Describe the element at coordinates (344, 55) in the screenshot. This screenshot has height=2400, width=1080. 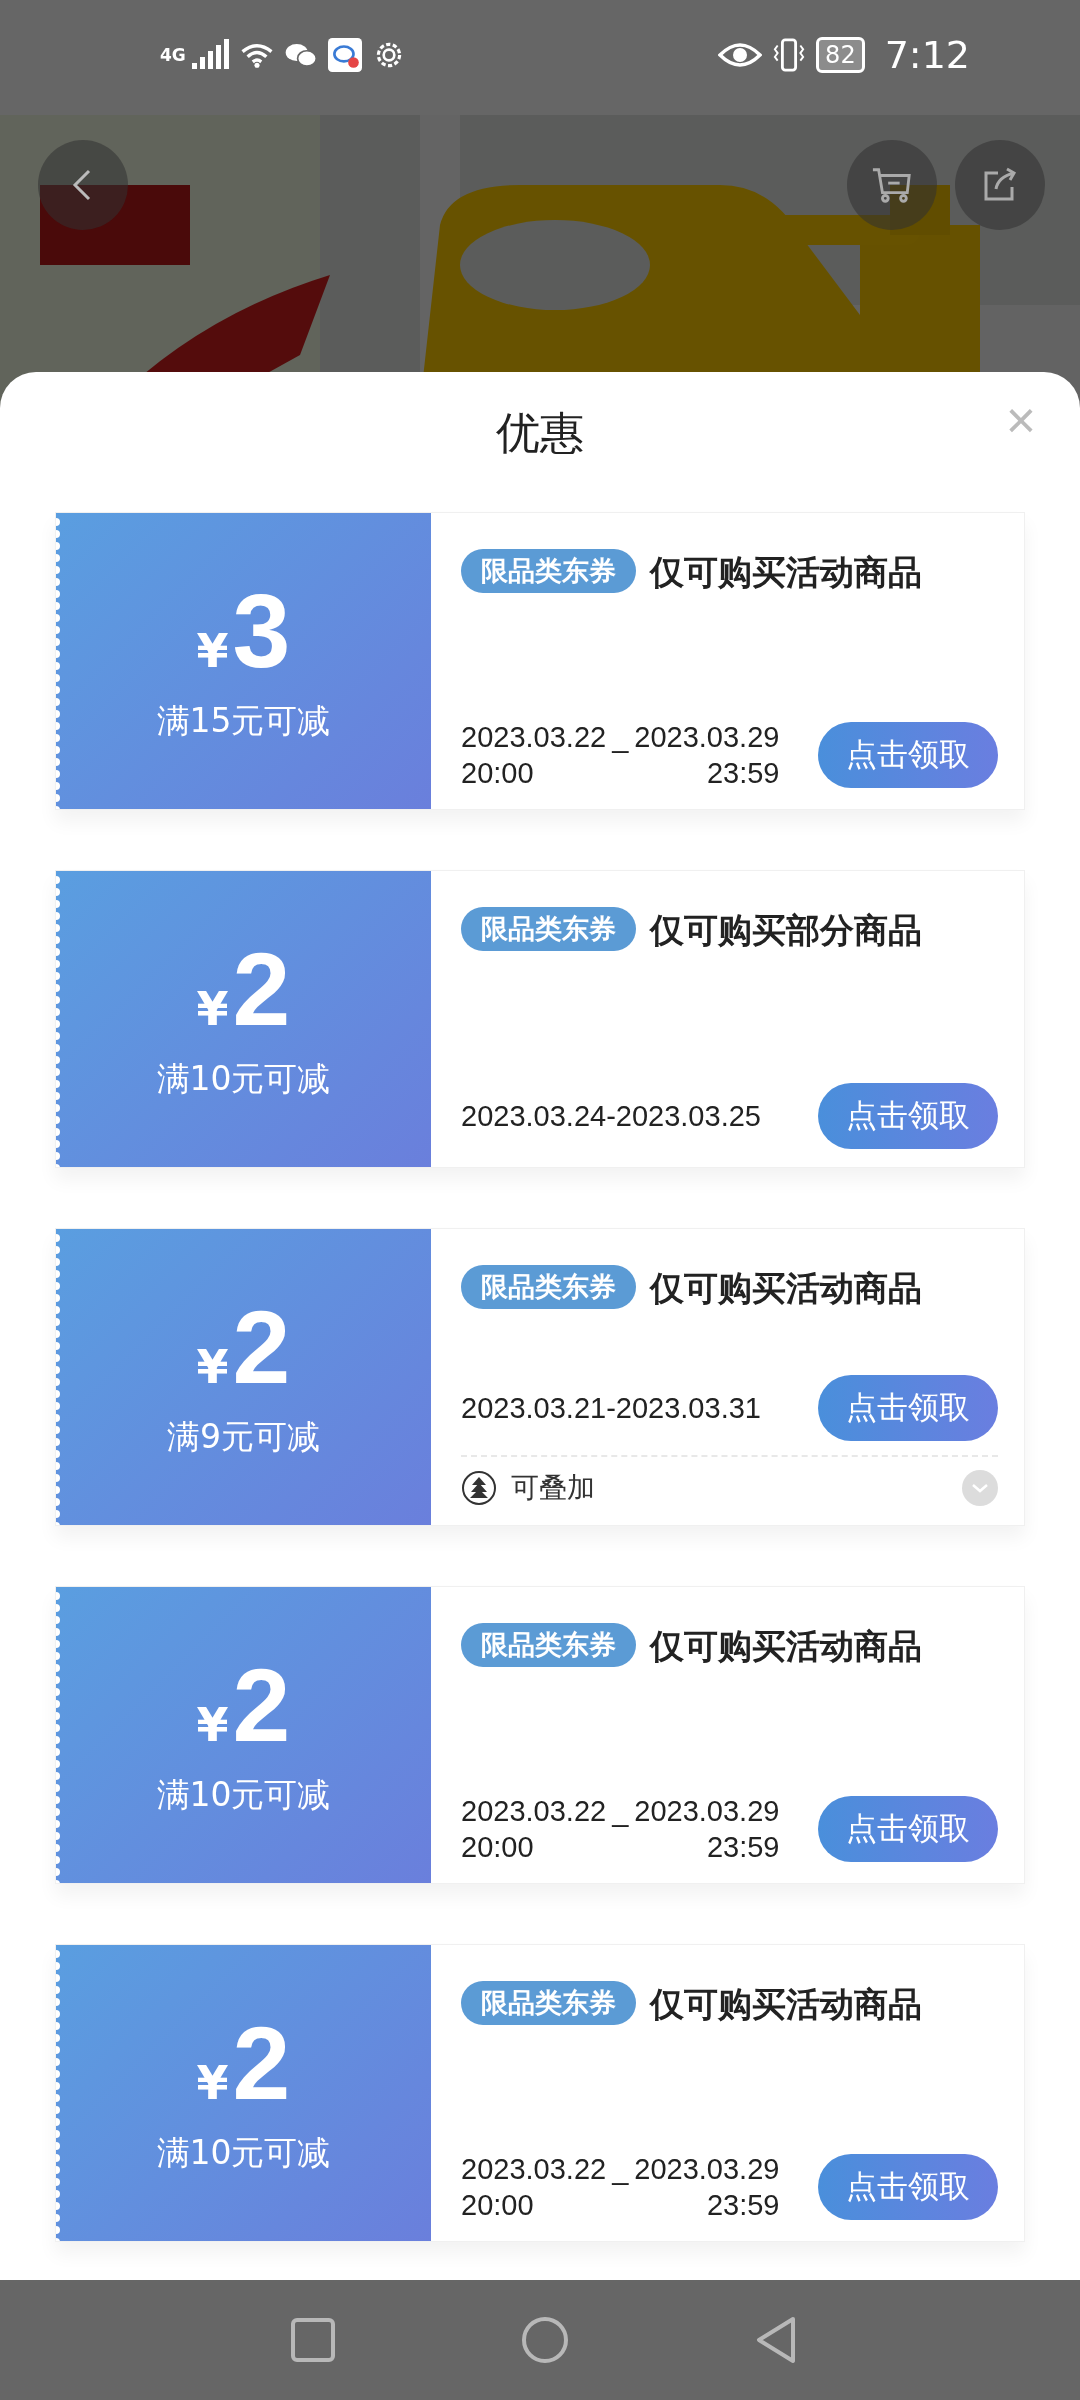
I see `message-app-icon` at that location.